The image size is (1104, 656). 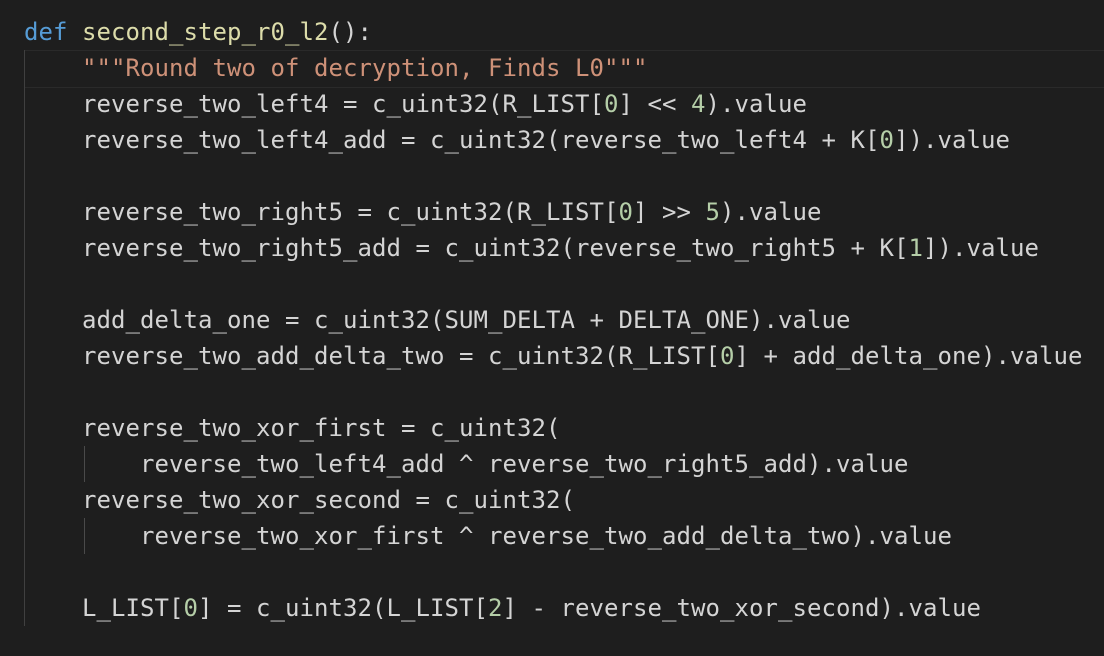 What do you see at coordinates (350, 32) in the screenshot?
I see `code-text: ():` at bounding box center [350, 32].